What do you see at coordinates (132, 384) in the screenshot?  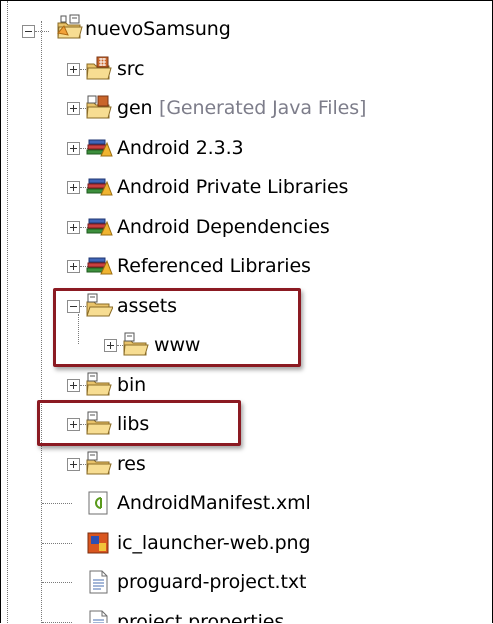 I see `tree-item-label: bin` at bounding box center [132, 384].